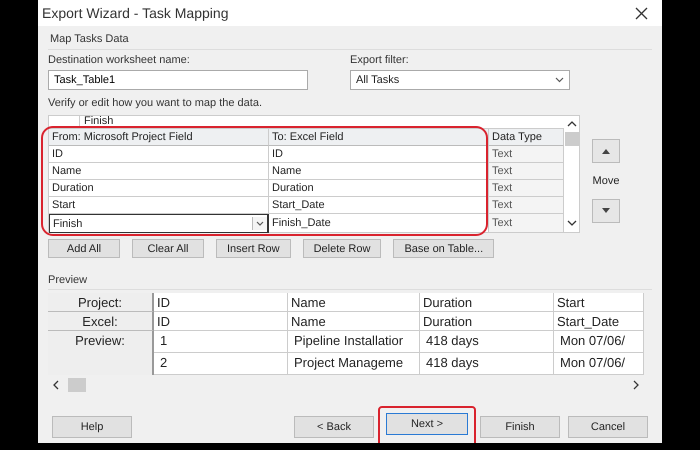 This screenshot has height=450, width=700. Describe the element at coordinates (98, 122) in the screenshot. I see `table-cell-text: Finish` at that location.